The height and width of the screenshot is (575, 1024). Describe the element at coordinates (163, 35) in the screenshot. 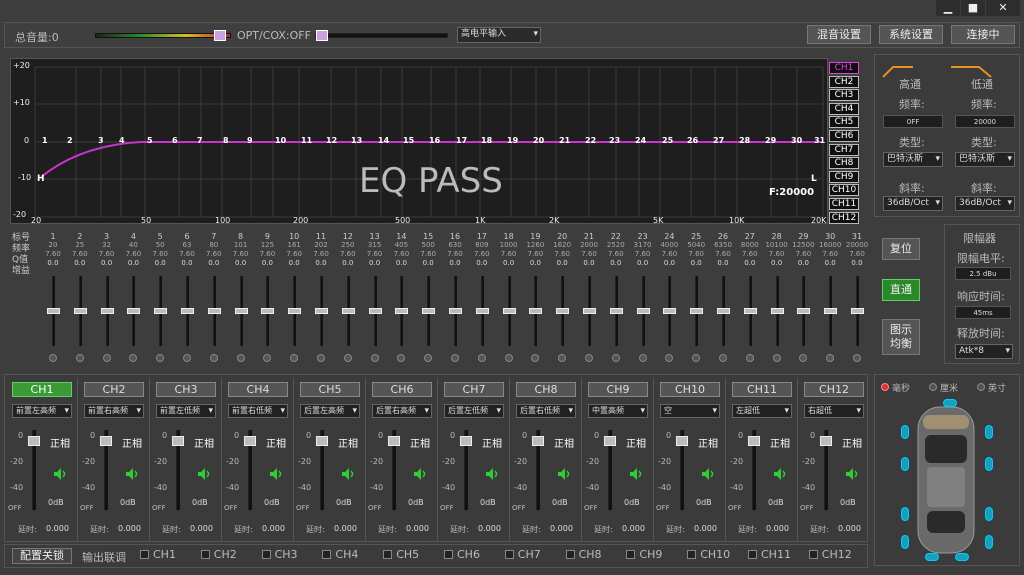

I see `total-volume-slider` at that location.